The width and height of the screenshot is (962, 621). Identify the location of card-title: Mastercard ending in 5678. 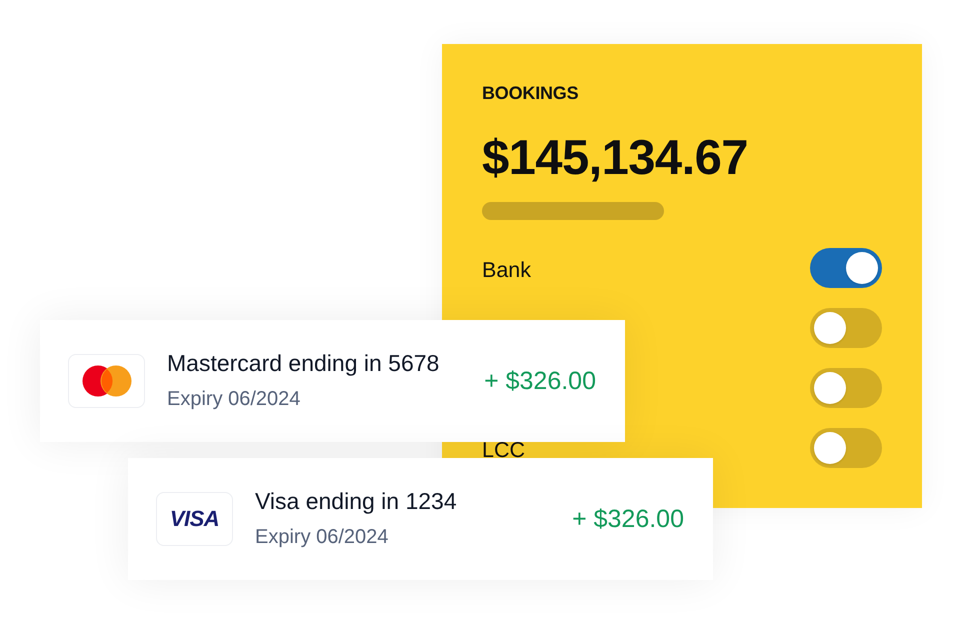
(303, 363).